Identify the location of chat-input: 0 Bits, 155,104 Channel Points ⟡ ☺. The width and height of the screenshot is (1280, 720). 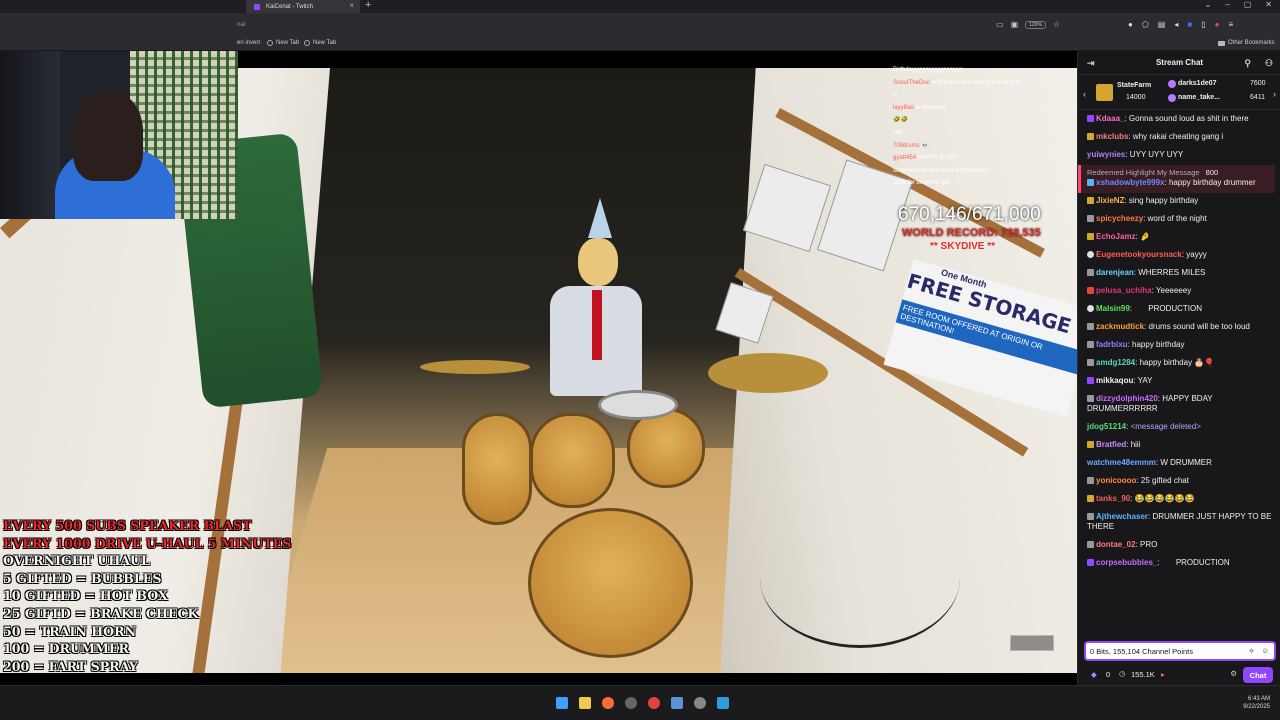
(1180, 651).